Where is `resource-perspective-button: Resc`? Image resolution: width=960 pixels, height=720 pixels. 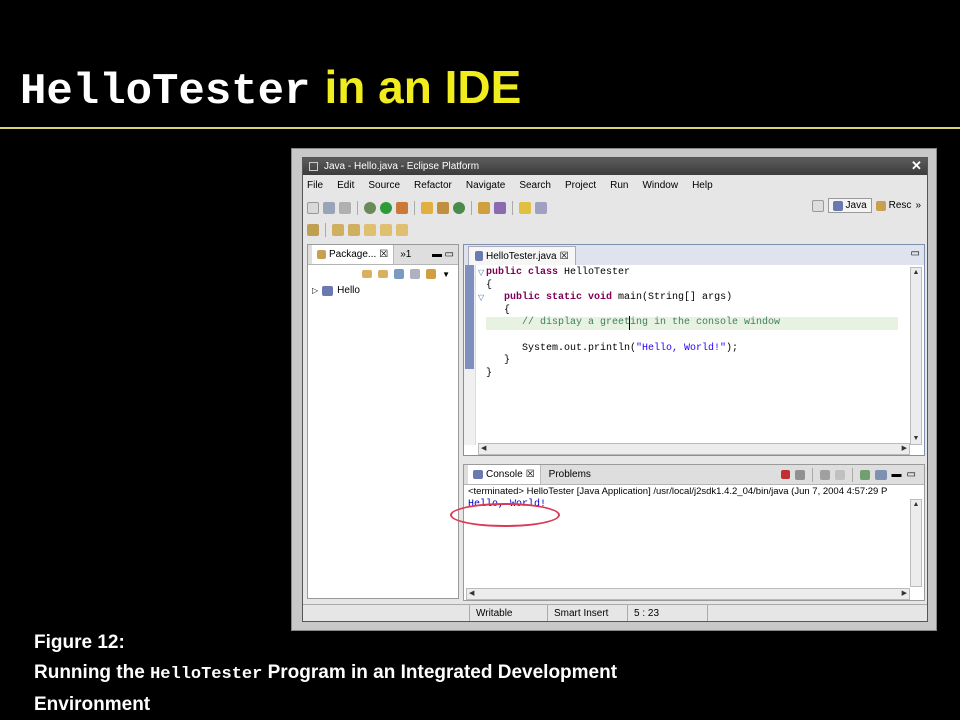 resource-perspective-button: Resc is located at coordinates (893, 205).